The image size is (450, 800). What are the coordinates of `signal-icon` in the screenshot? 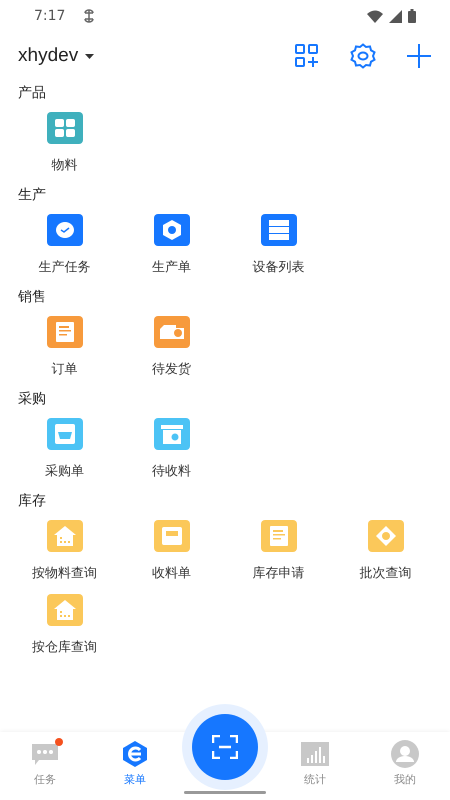 It's located at (395, 16).